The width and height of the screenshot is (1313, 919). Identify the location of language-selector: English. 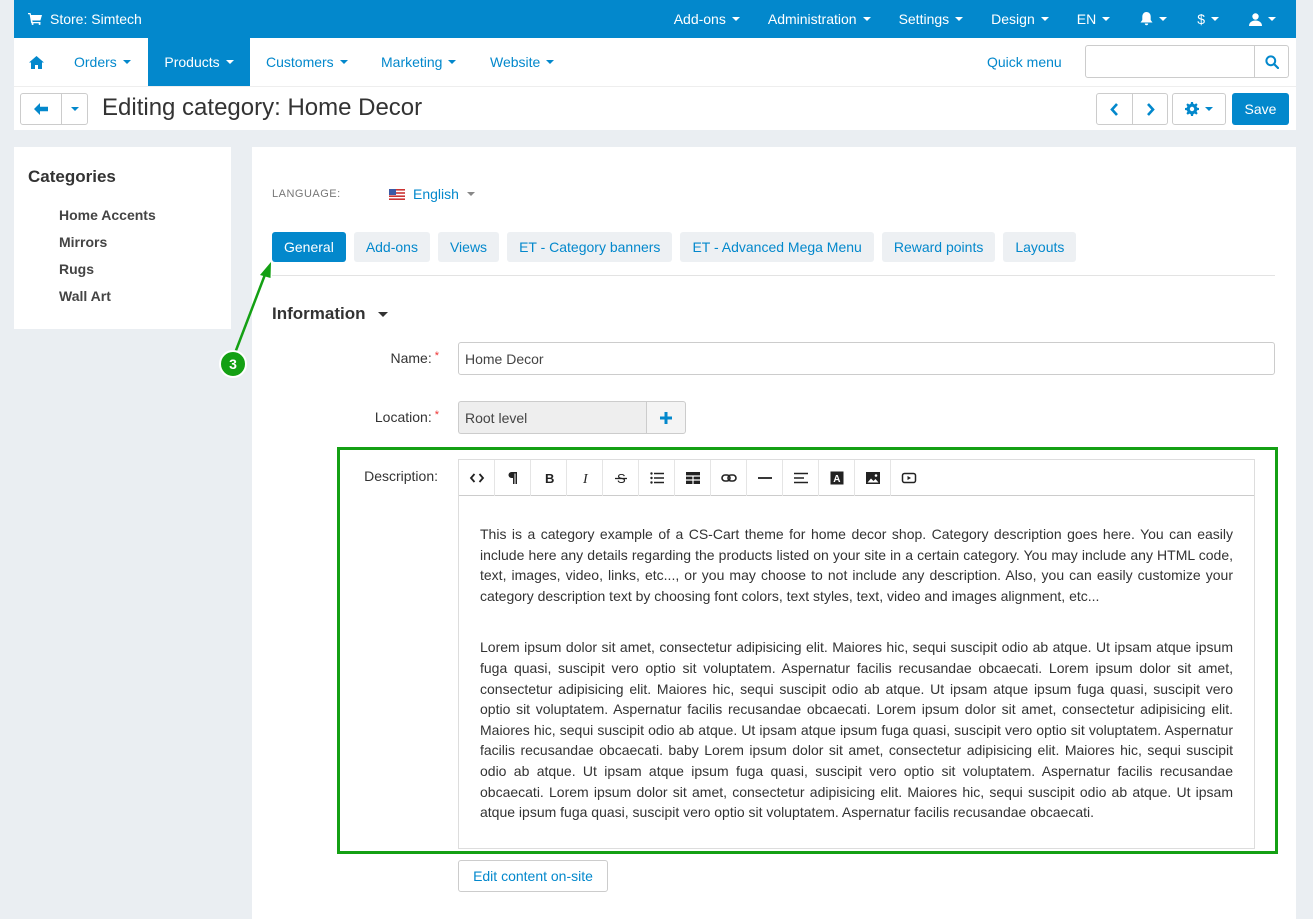
(432, 194).